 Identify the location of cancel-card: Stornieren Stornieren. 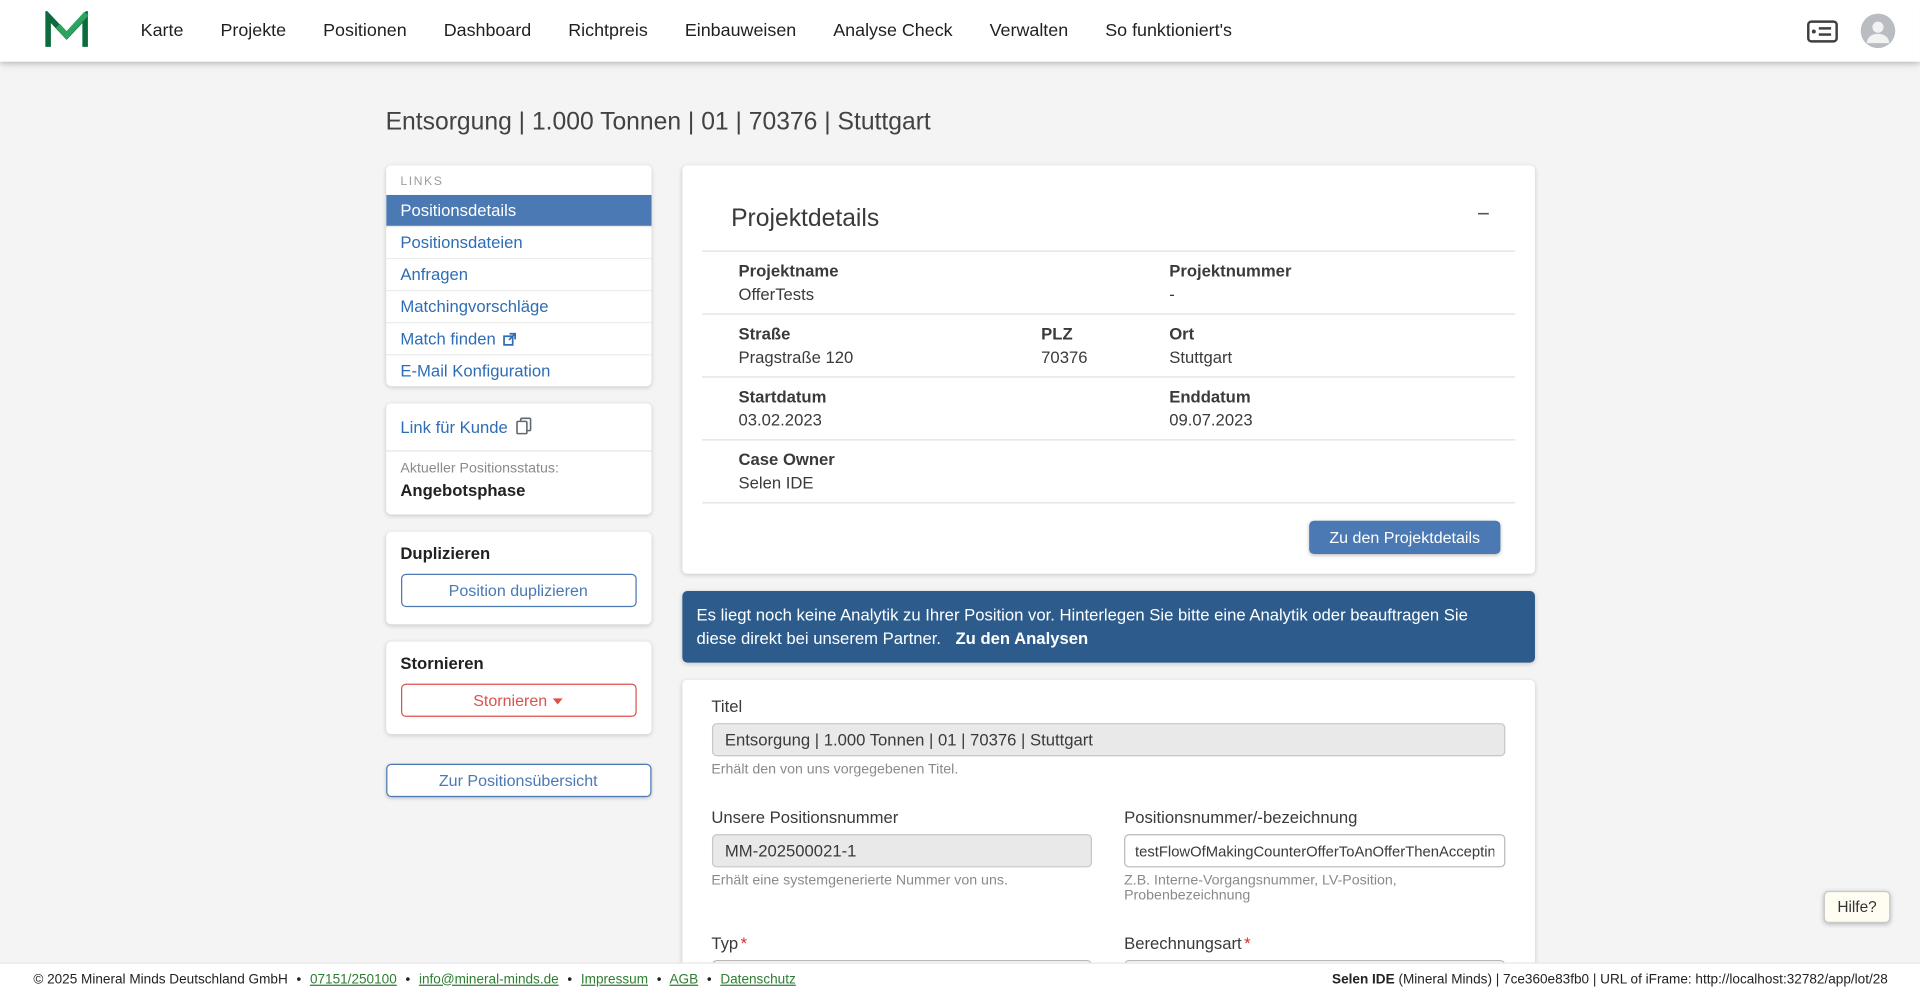
(518, 688).